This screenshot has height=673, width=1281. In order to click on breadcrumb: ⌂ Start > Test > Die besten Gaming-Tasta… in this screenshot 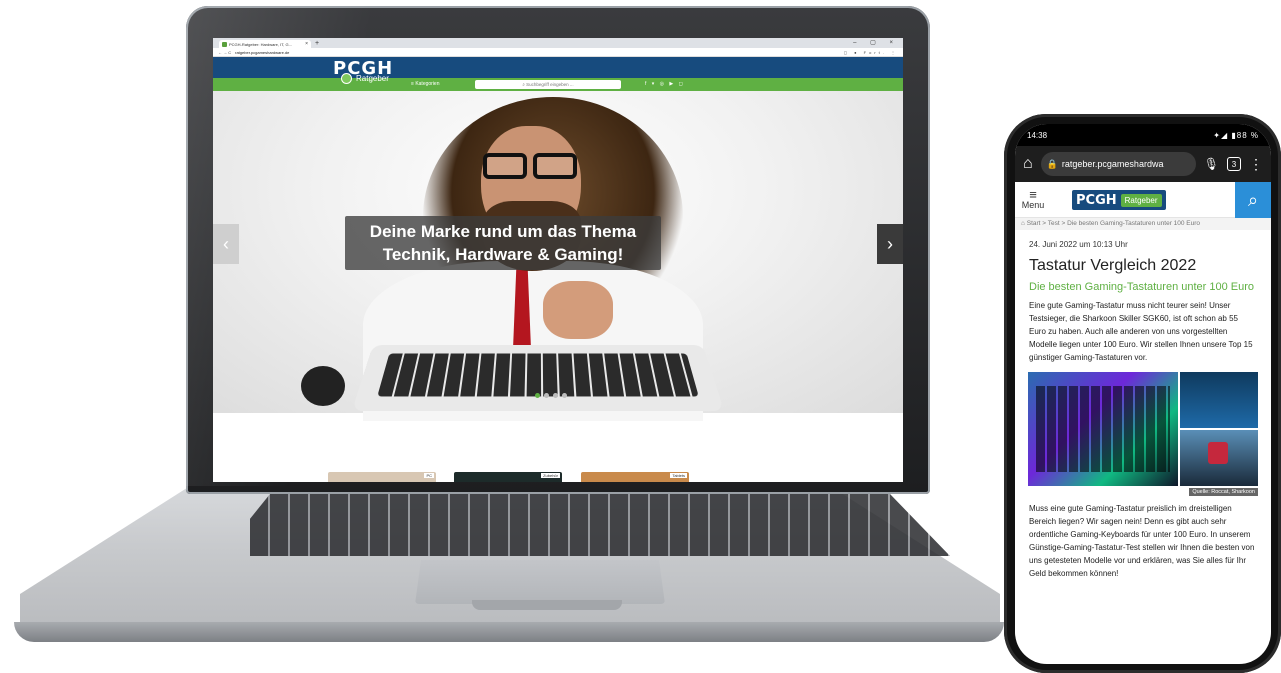, I will do `click(1143, 224)`.